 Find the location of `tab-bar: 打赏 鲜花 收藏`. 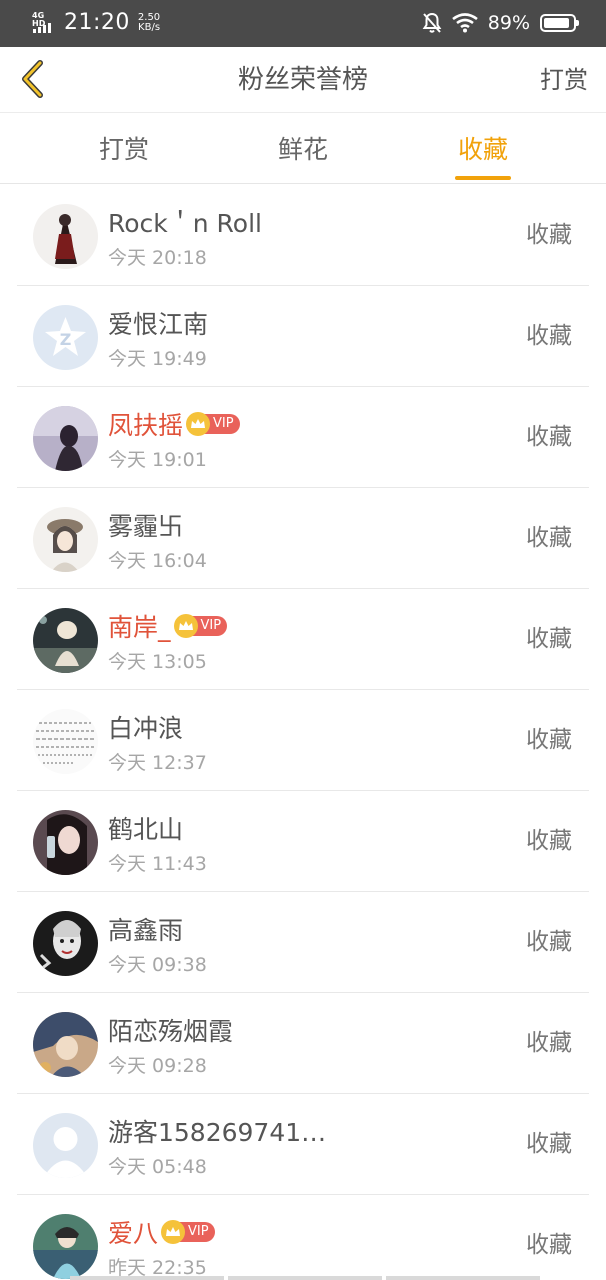

tab-bar: 打赏 鲜花 收藏 is located at coordinates (303, 149).